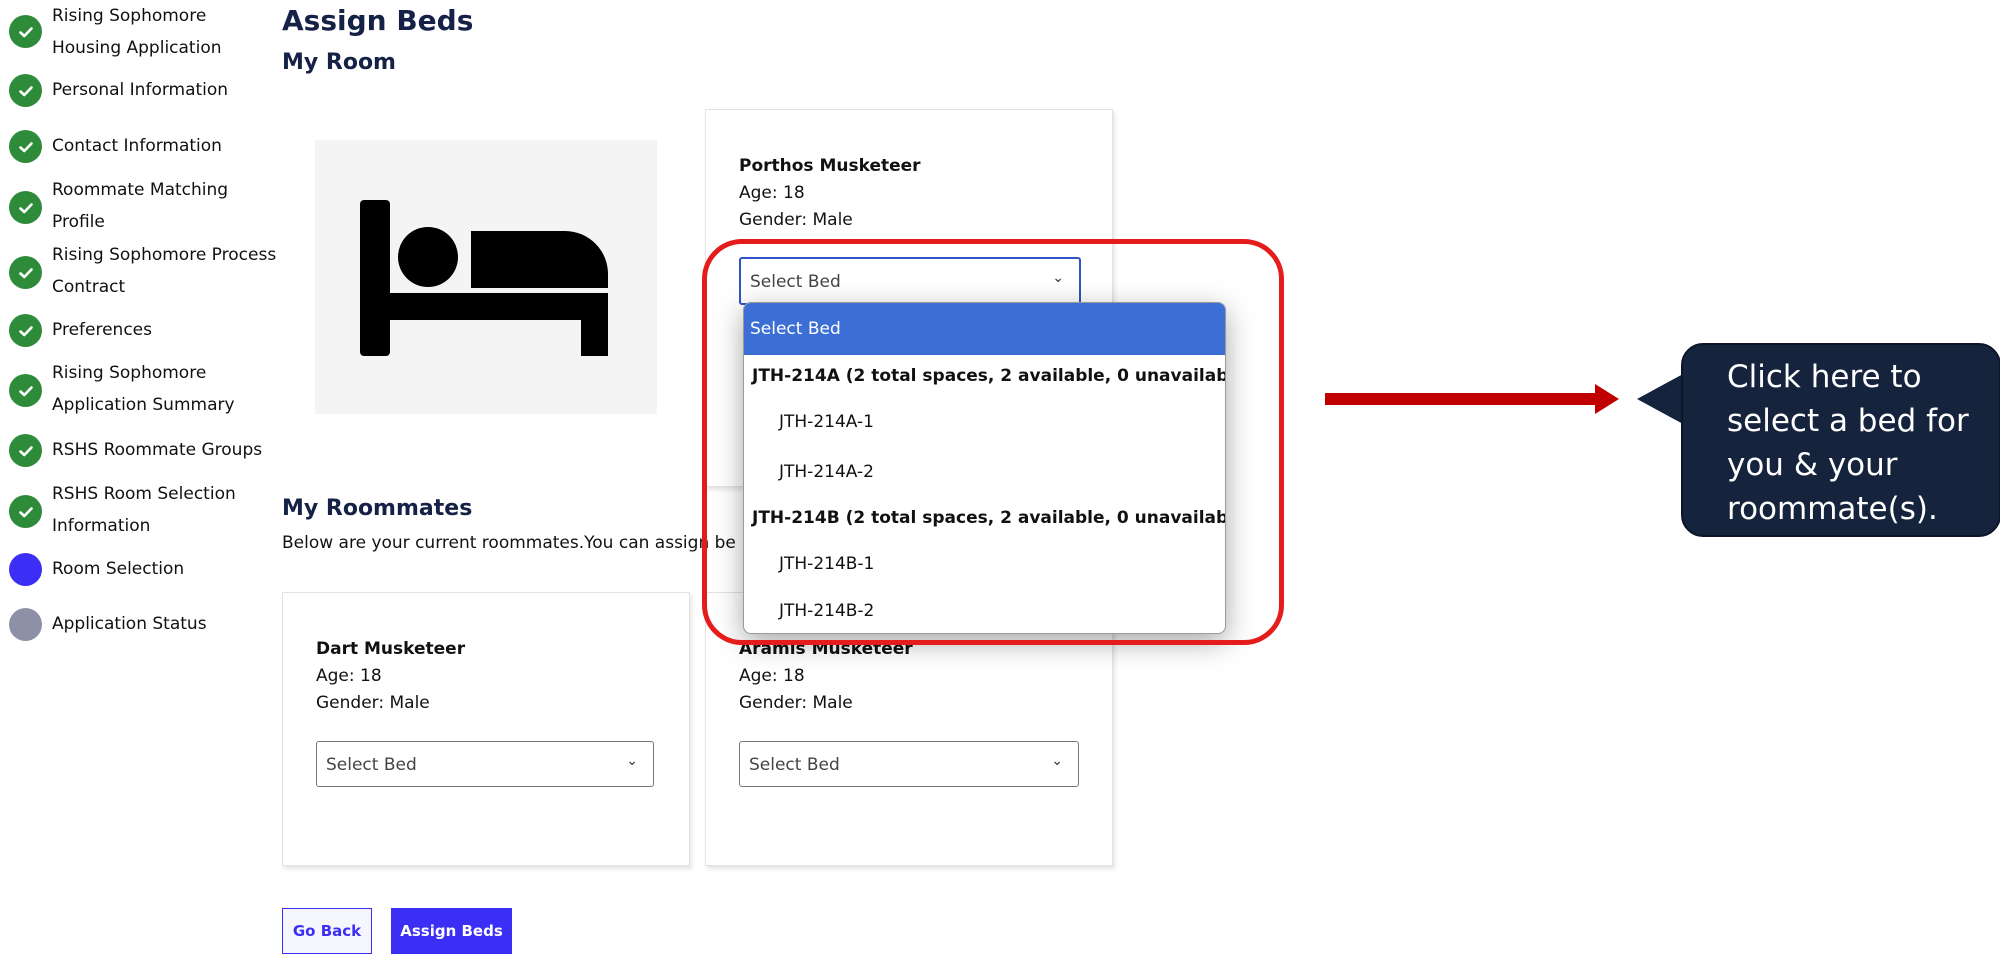 Image resolution: width=2000 pixels, height=955 pixels. Describe the element at coordinates (1660, 399) in the screenshot. I see `callout-tail` at that location.